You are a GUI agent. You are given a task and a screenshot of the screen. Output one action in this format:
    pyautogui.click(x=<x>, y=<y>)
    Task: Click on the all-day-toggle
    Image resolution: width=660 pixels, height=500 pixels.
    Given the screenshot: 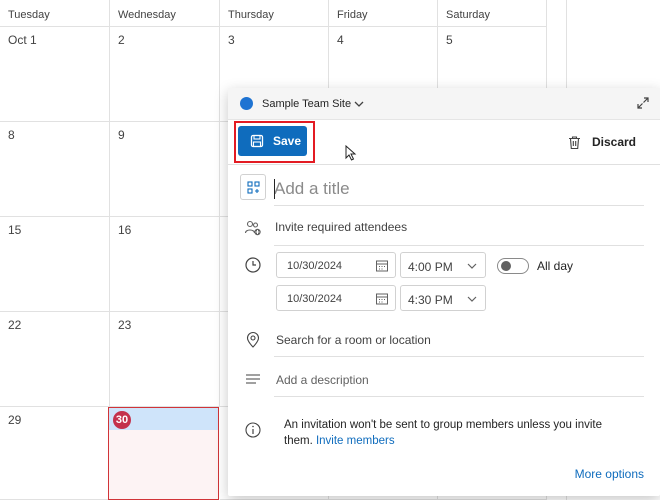 What is the action you would take?
    pyautogui.click(x=513, y=266)
    